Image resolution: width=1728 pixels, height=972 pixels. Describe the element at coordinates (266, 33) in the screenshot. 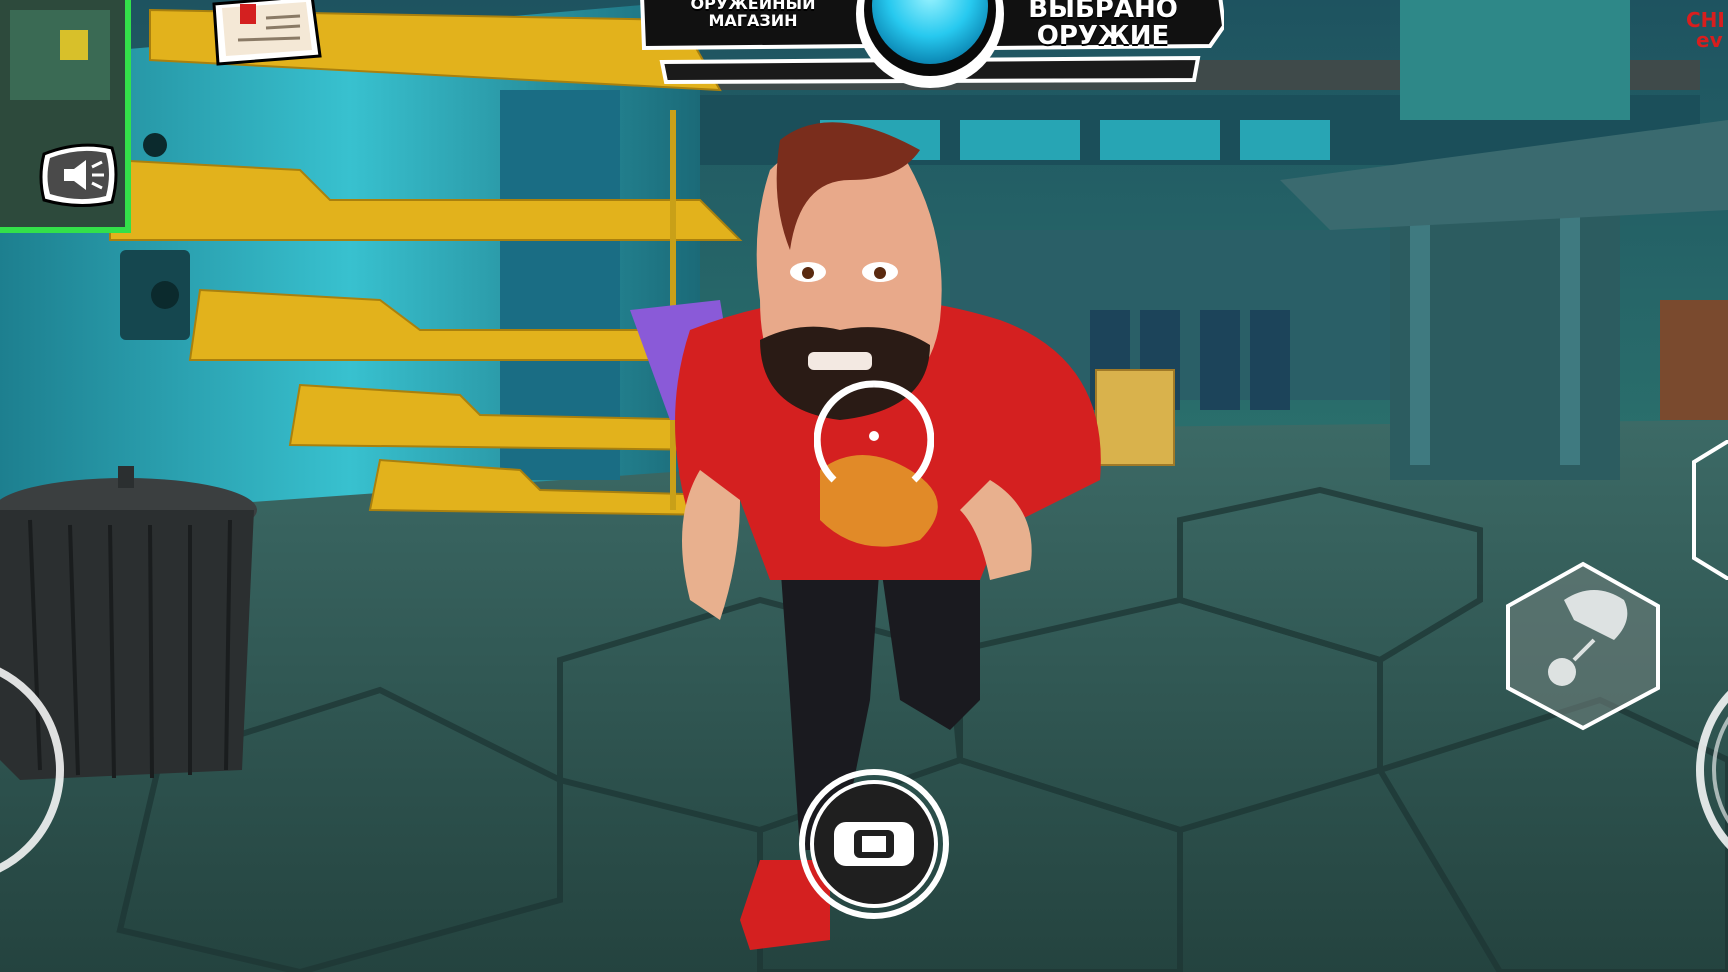

I see `document-note-icon` at that location.